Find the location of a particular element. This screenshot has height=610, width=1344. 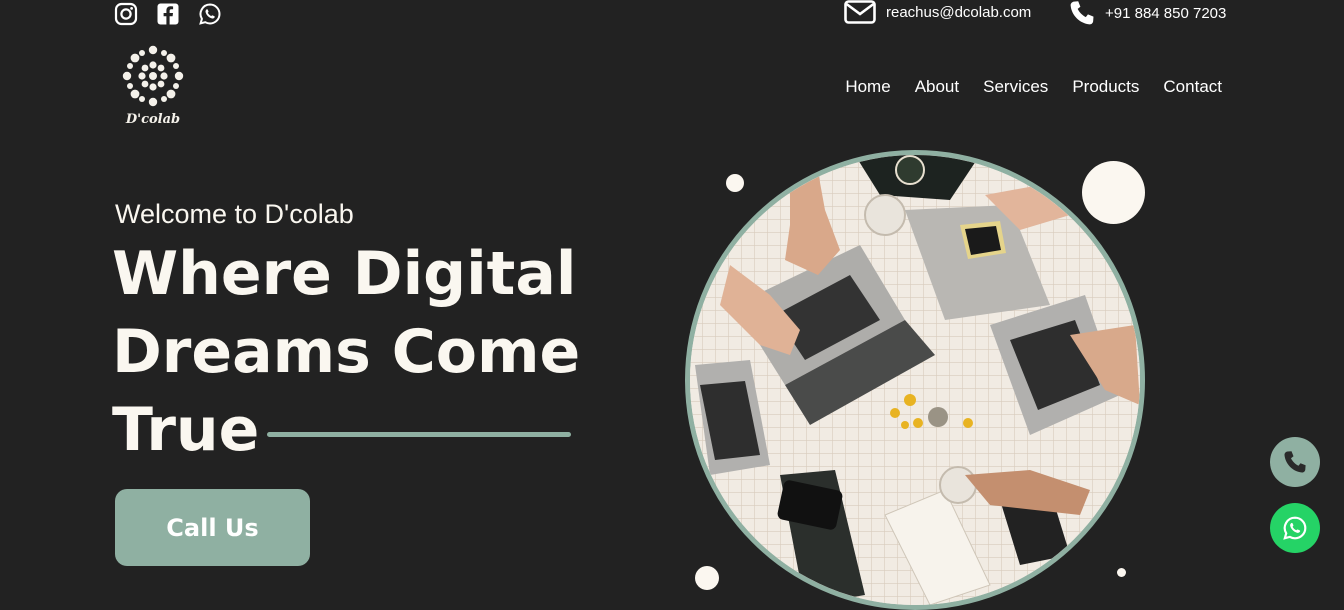

email-contact: reachus@dcolab.com is located at coordinates (937, 12).